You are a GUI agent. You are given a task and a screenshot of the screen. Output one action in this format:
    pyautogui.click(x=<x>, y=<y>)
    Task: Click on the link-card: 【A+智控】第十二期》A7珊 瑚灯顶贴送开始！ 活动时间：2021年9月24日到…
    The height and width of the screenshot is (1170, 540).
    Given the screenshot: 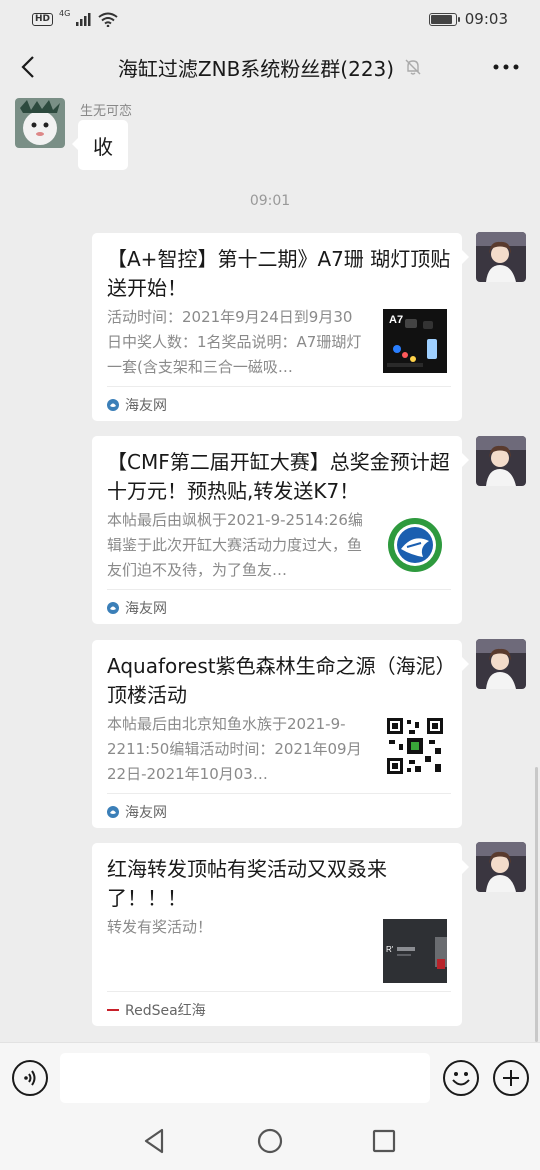 What is the action you would take?
    pyautogui.click(x=280, y=327)
    